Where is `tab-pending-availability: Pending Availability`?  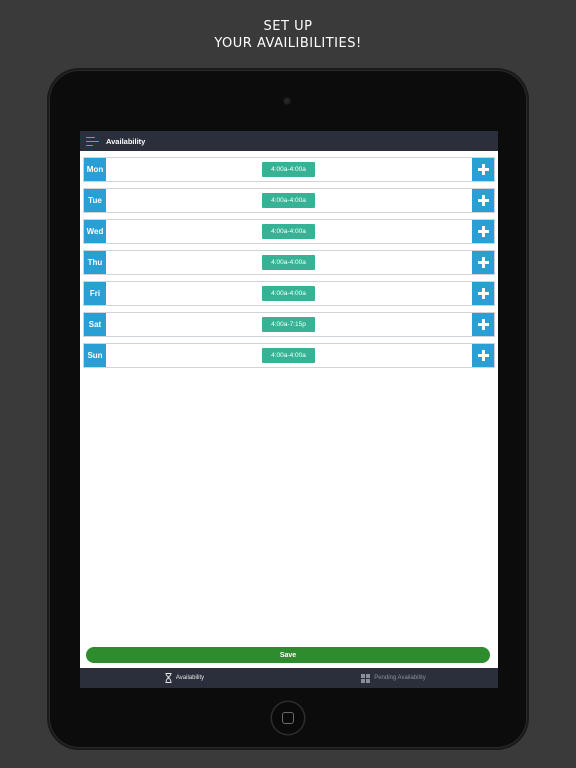 tab-pending-availability: Pending Availability is located at coordinates (393, 678).